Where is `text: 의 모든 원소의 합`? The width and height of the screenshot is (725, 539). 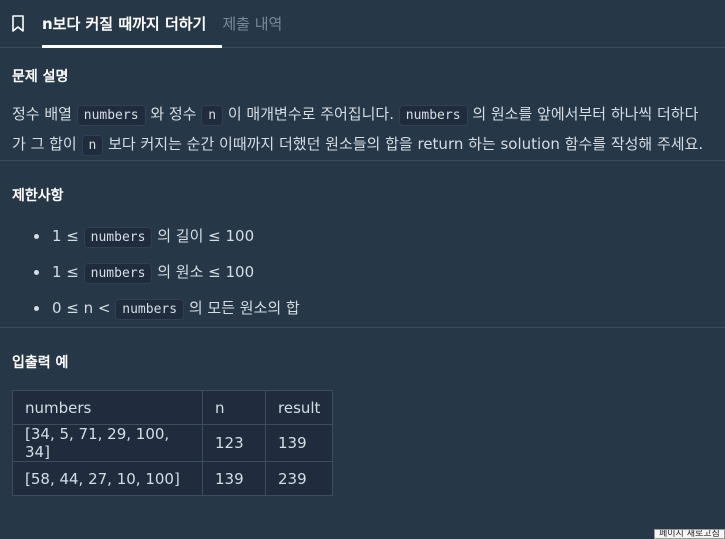
text: 의 모든 원소의 합 is located at coordinates (242, 308).